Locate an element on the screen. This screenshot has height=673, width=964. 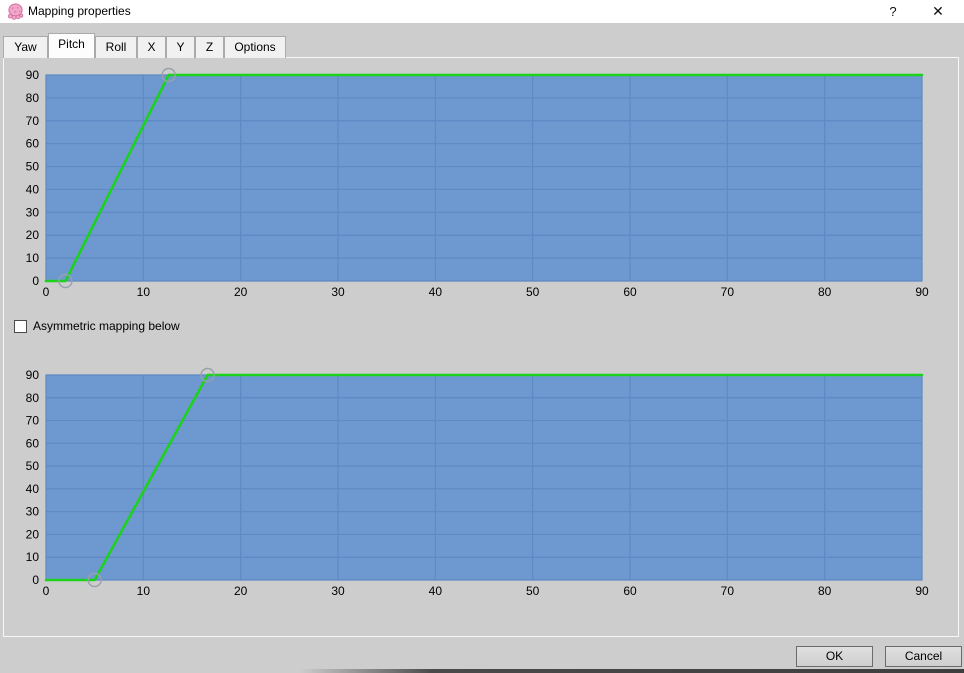
help-button: ? is located at coordinates (893, 11).